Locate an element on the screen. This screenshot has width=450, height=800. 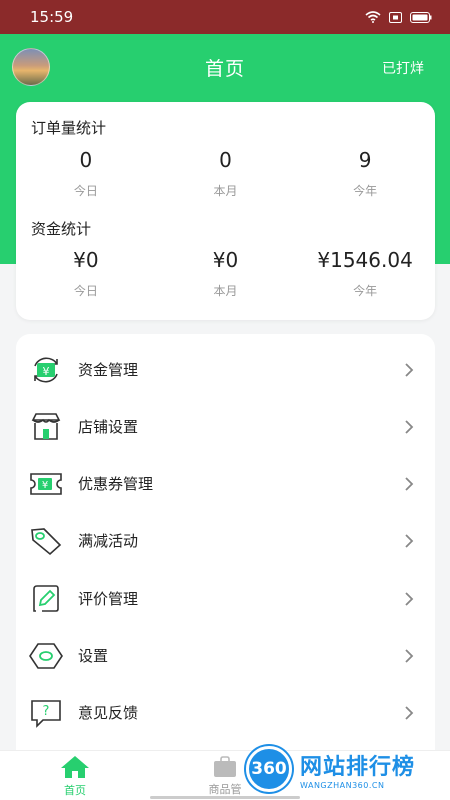
menu-item-label: 意见反馈 is located at coordinates (108, 713).